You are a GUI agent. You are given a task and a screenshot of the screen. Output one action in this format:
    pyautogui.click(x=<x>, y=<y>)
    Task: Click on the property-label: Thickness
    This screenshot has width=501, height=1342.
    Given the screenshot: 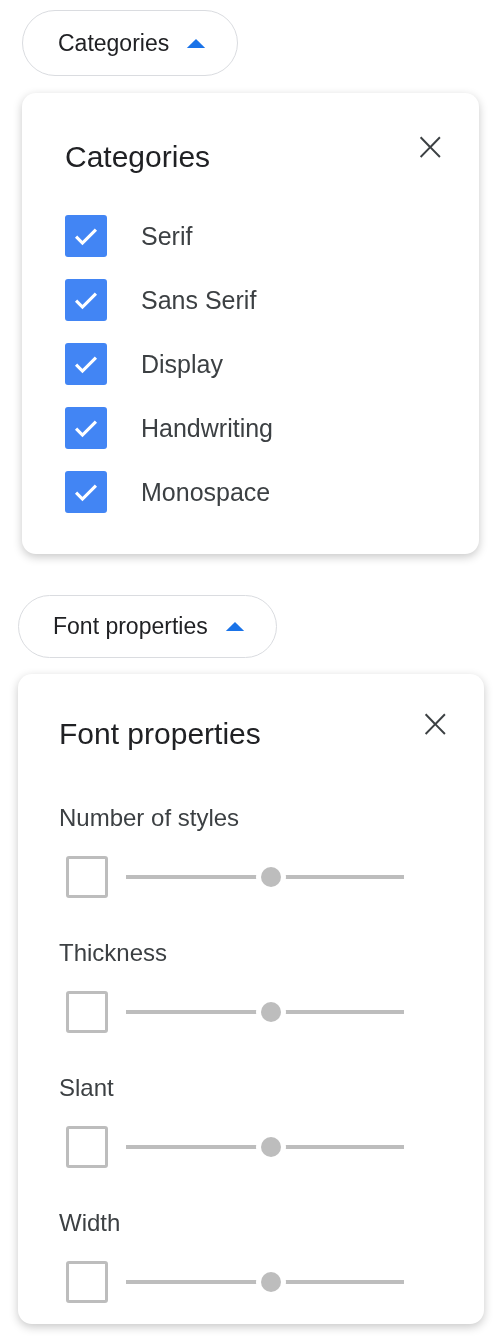 What is the action you would take?
    pyautogui.click(x=114, y=953)
    